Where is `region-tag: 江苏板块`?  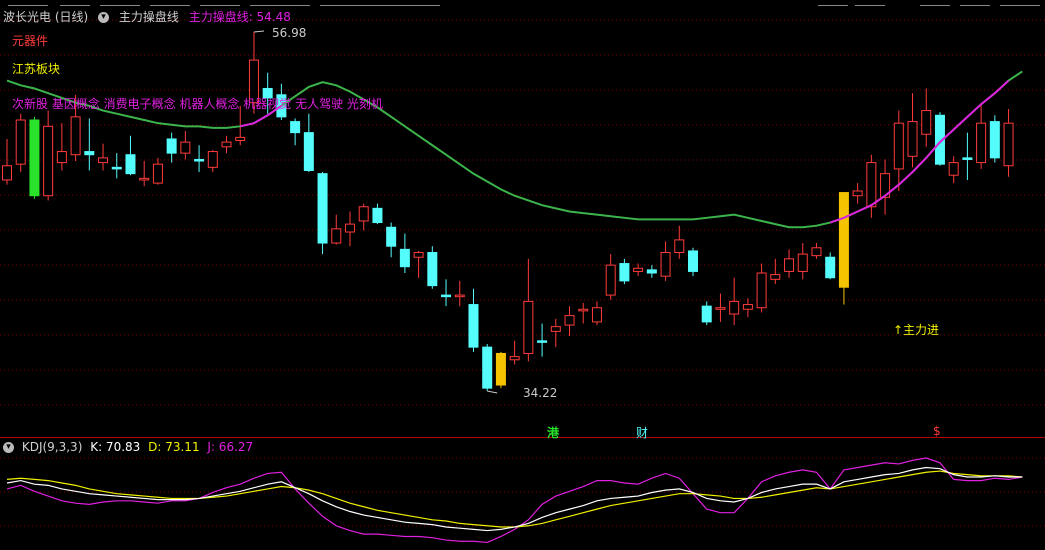 region-tag: 江苏板块 is located at coordinates (36, 68).